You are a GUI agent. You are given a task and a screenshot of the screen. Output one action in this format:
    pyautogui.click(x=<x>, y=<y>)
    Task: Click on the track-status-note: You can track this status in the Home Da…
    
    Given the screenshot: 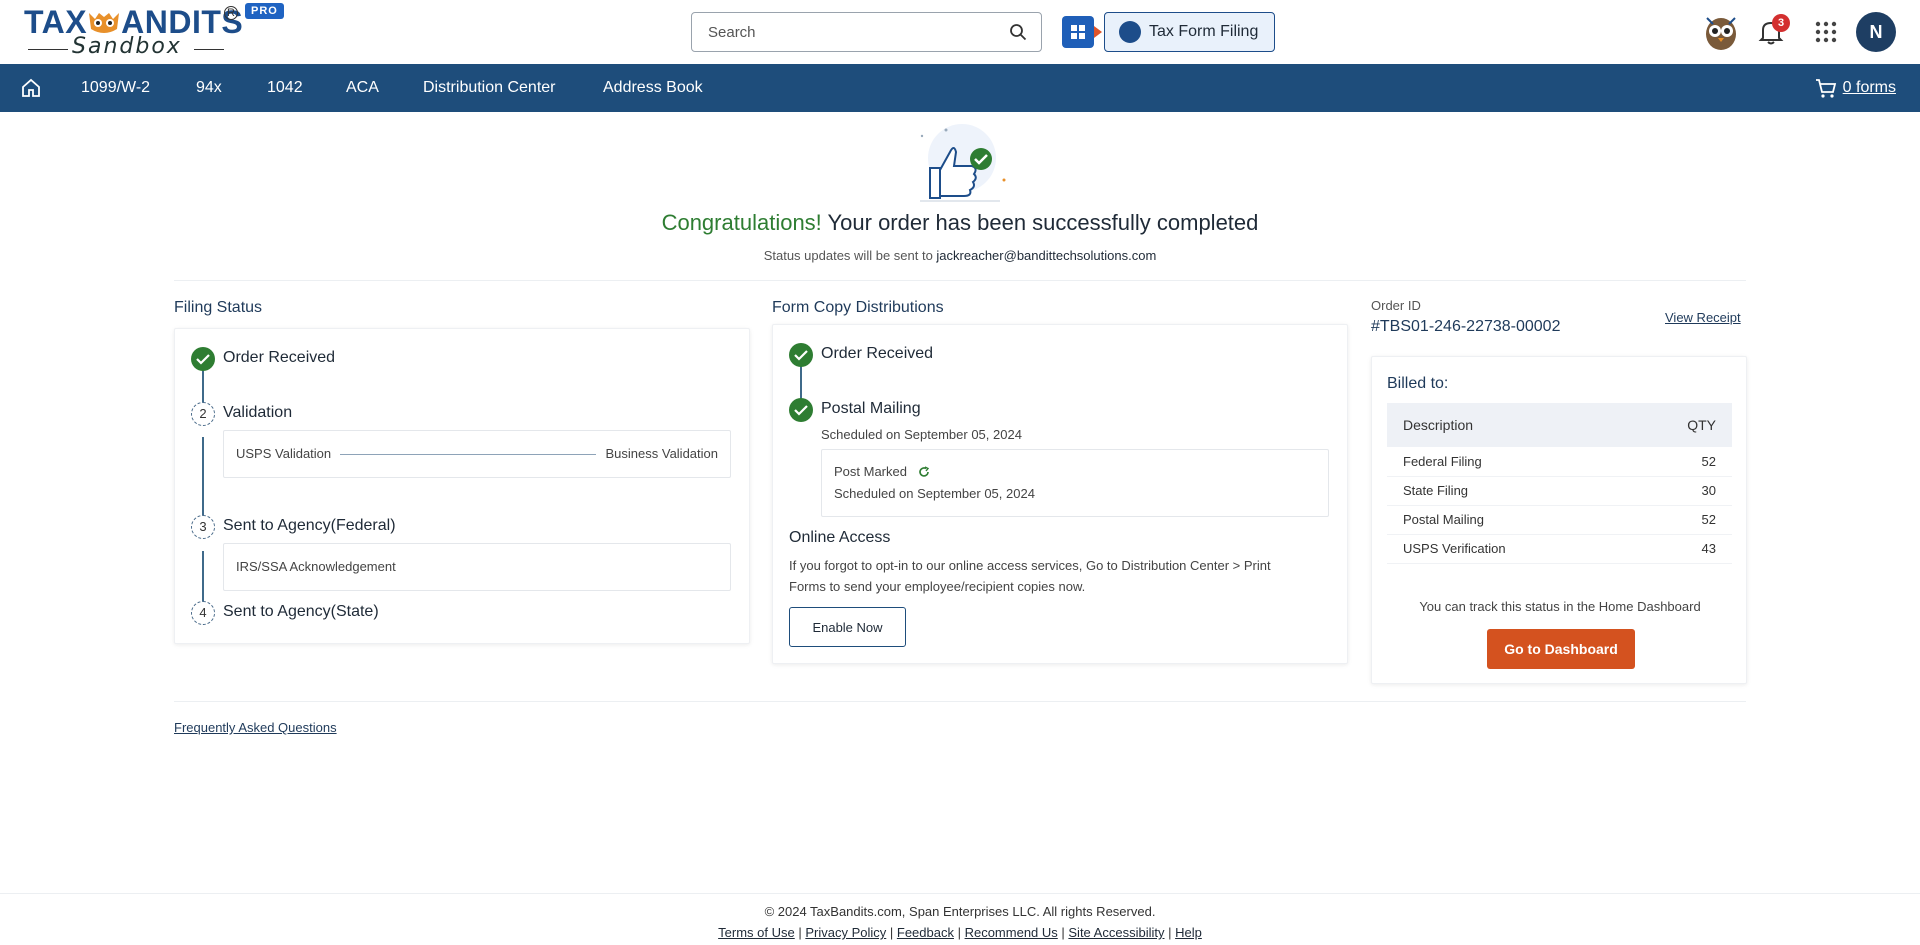 What is the action you would take?
    pyautogui.click(x=1560, y=606)
    